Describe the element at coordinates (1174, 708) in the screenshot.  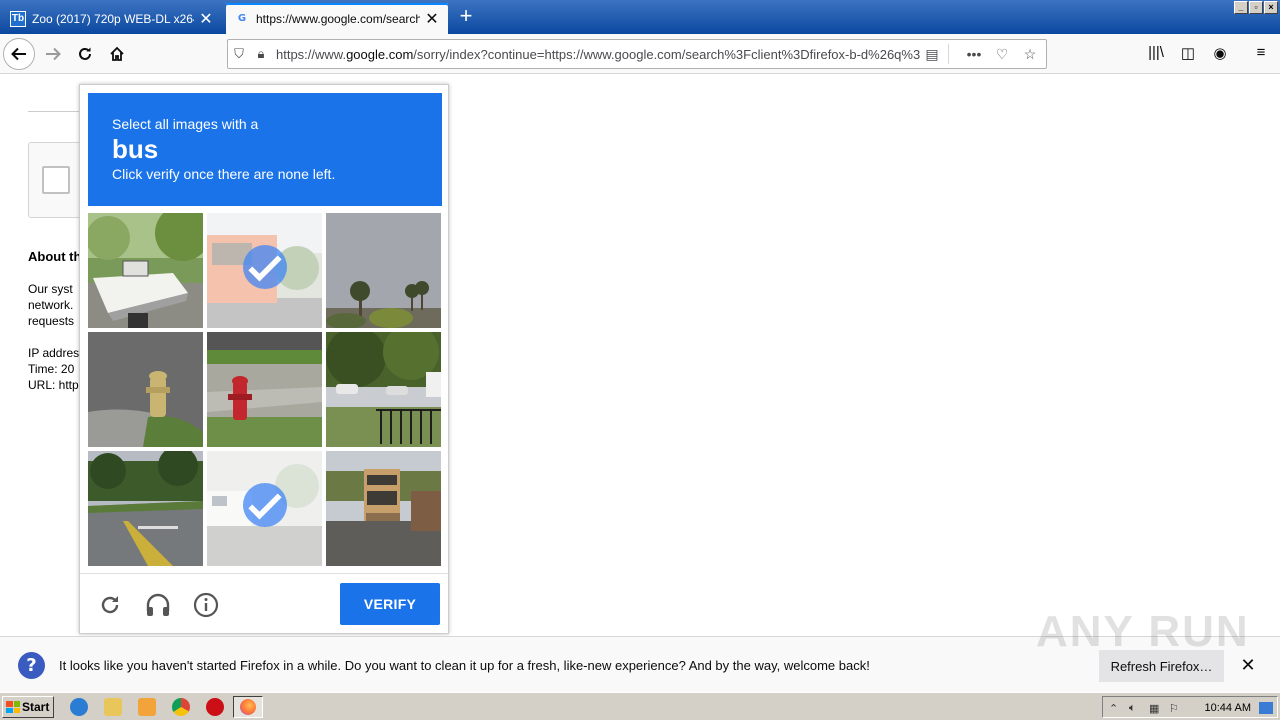
I see `flag-icon: ⚐` at that location.